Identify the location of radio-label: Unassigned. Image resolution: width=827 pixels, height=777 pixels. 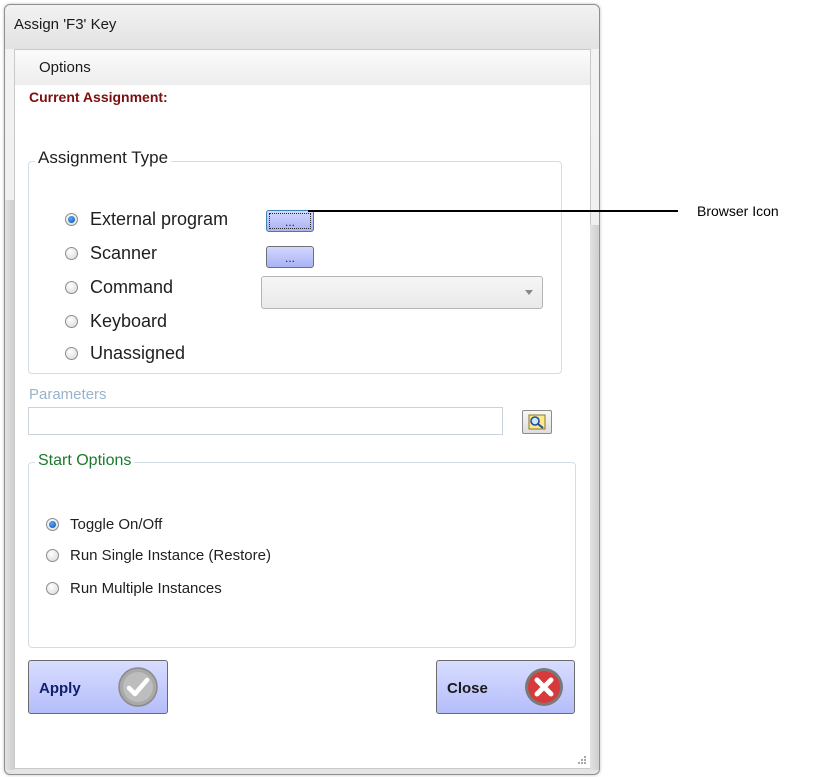
(138, 353).